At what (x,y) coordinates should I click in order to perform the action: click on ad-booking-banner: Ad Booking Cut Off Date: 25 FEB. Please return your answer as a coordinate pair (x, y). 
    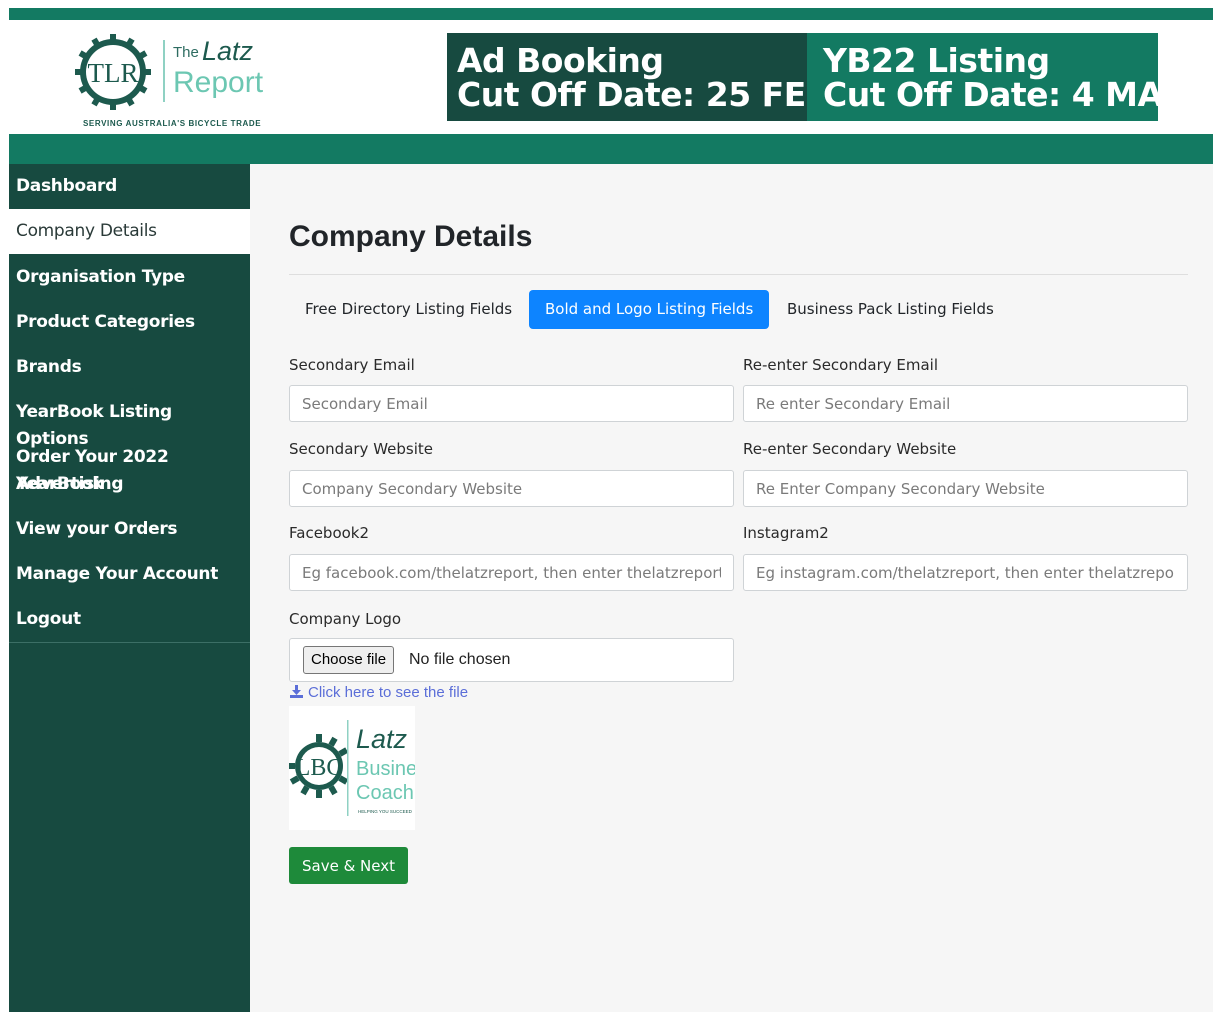
    Looking at the image, I should click on (639, 77).